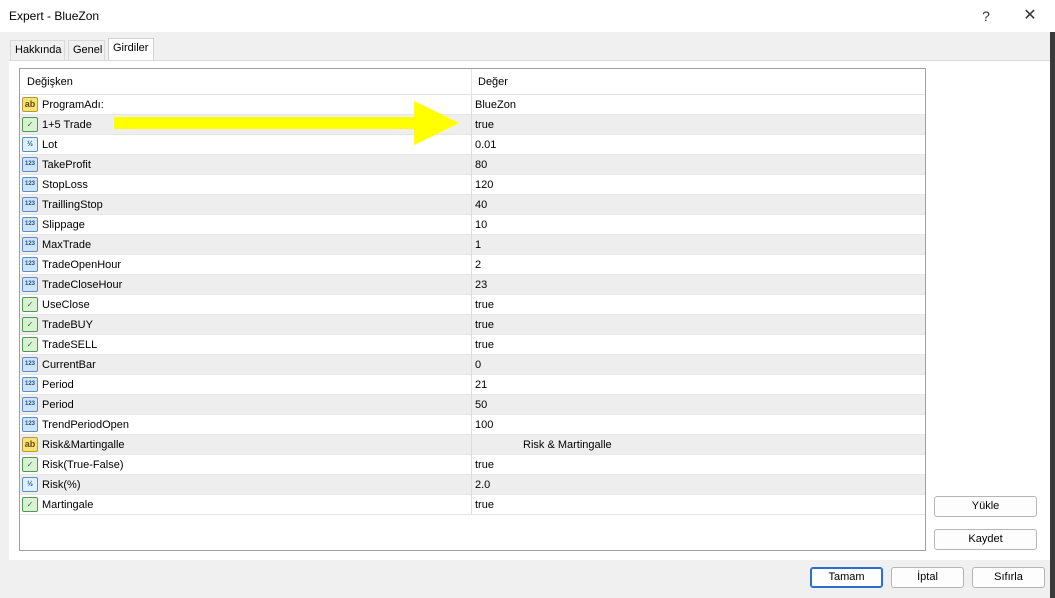 This screenshot has width=1055, height=598. Describe the element at coordinates (131, 49) in the screenshot. I see `tab-inputs: Girdiler` at that location.